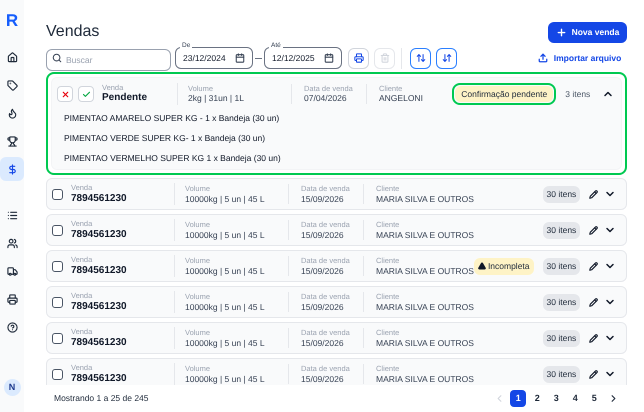 The width and height of the screenshot is (644, 412). I want to click on order-item: PIMENTAO VERMELHO SUPER KG 1 x Bandeja (30 un), so click(173, 158).